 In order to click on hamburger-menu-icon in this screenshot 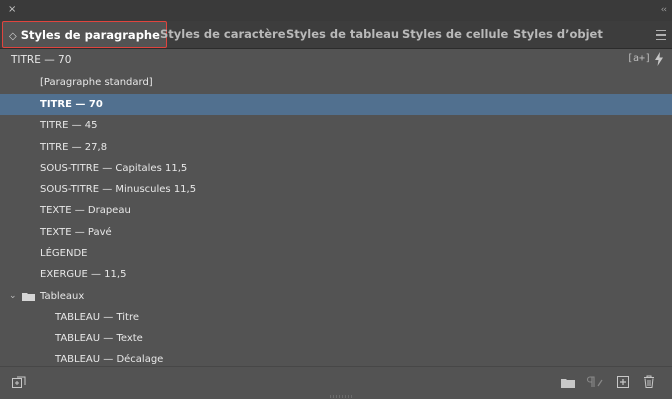, I will do `click(662, 34)`.